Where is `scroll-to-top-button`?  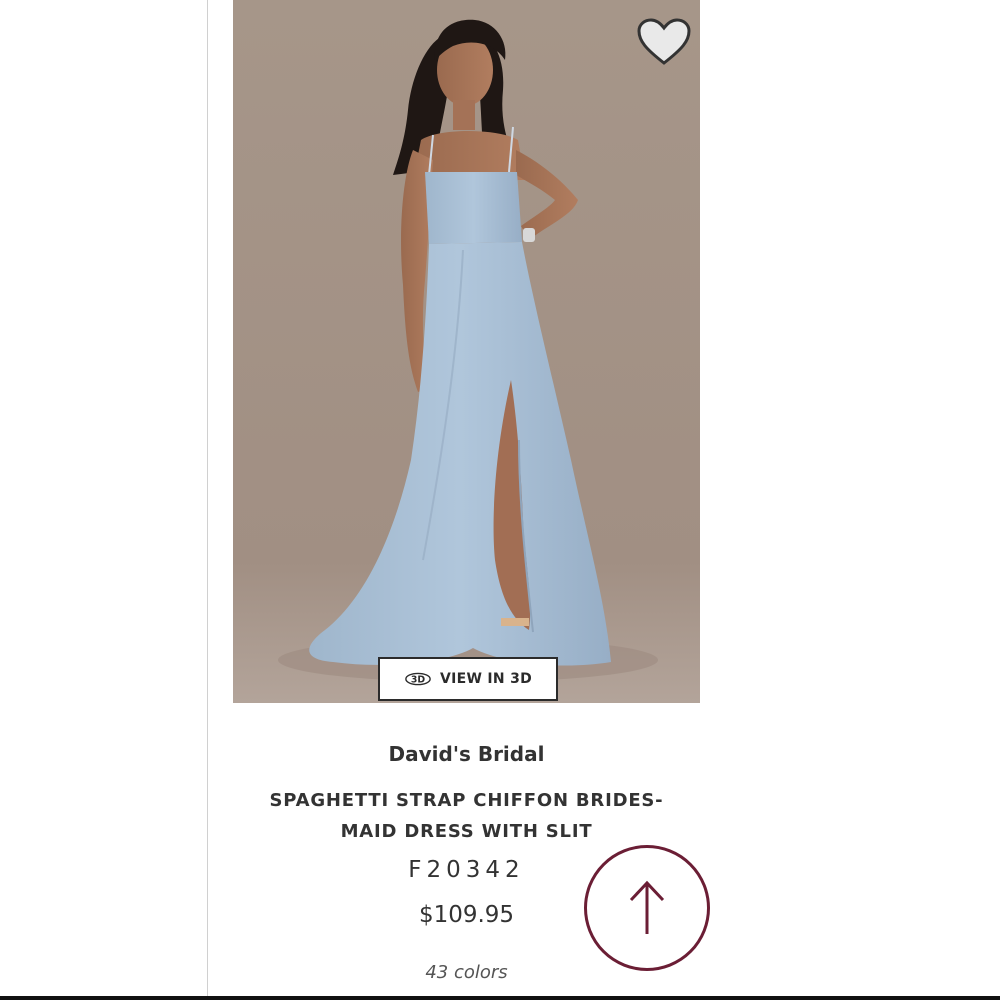
scroll-to-top-button is located at coordinates (647, 908).